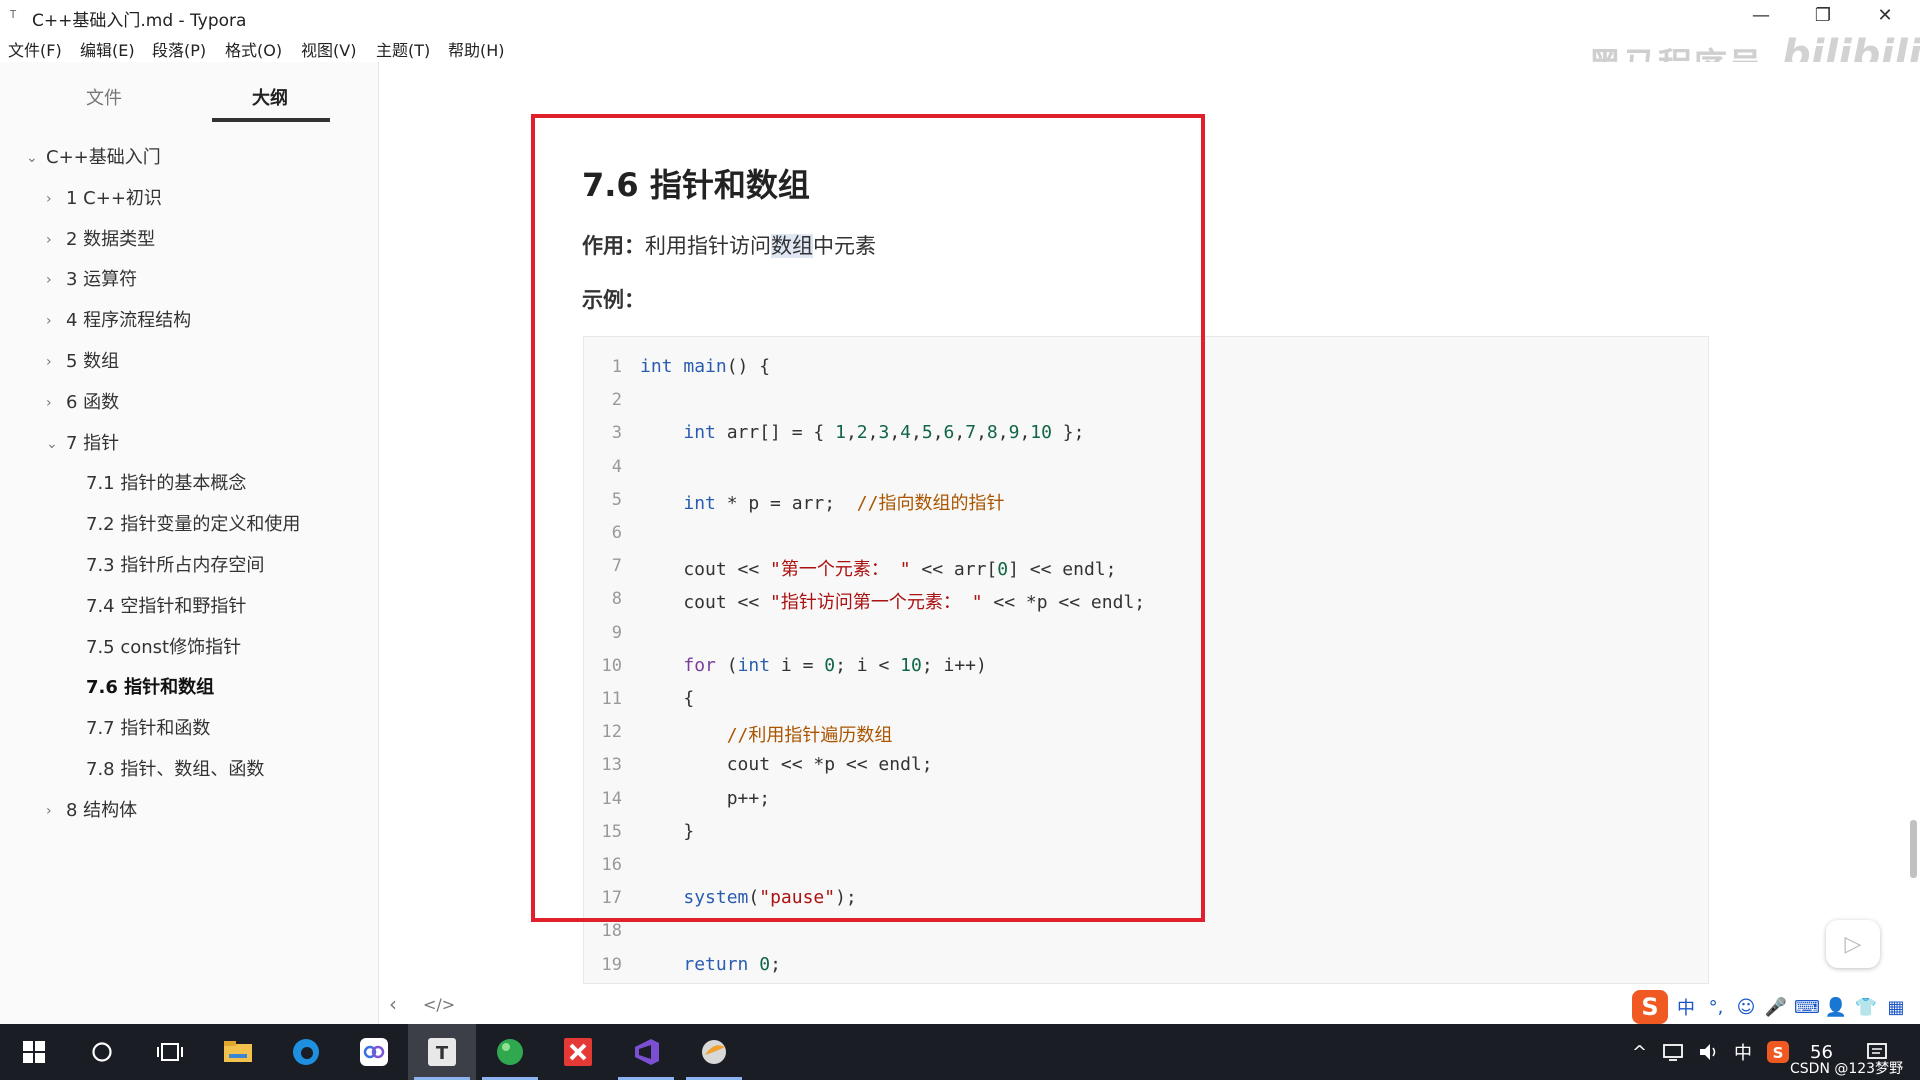 Image resolution: width=1920 pixels, height=1080 pixels. Describe the element at coordinates (393, 1004) in the screenshot. I see `toggle-sidebar-button: ‹` at that location.